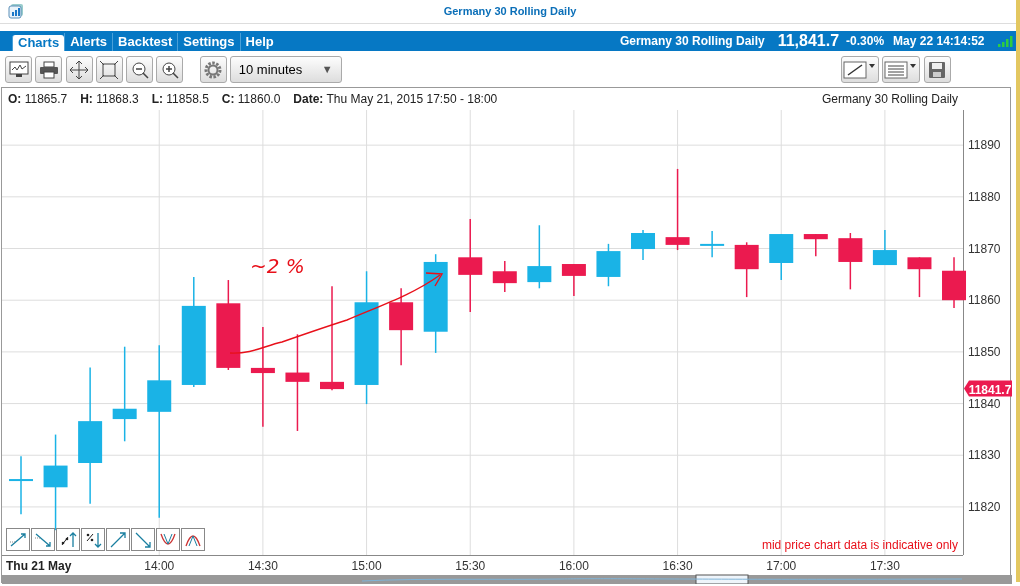  What do you see at coordinates (39, 566) in the screenshot?
I see `date-label: Thu 21 May` at bounding box center [39, 566].